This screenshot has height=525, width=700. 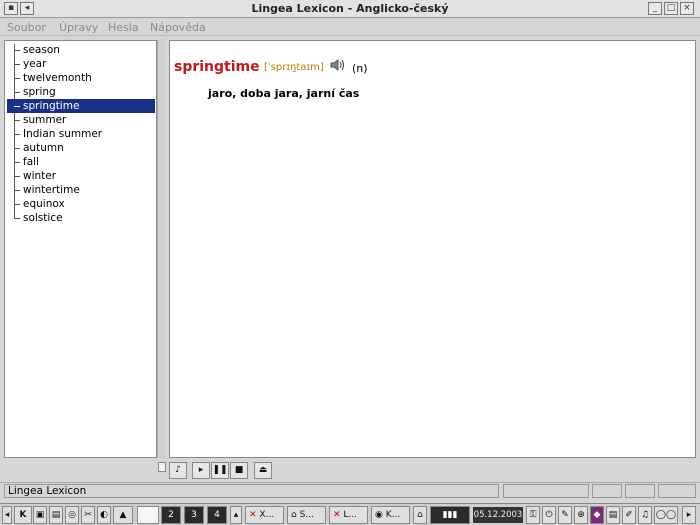 What do you see at coordinates (687, 8) in the screenshot?
I see `close-icon: ×` at bounding box center [687, 8].